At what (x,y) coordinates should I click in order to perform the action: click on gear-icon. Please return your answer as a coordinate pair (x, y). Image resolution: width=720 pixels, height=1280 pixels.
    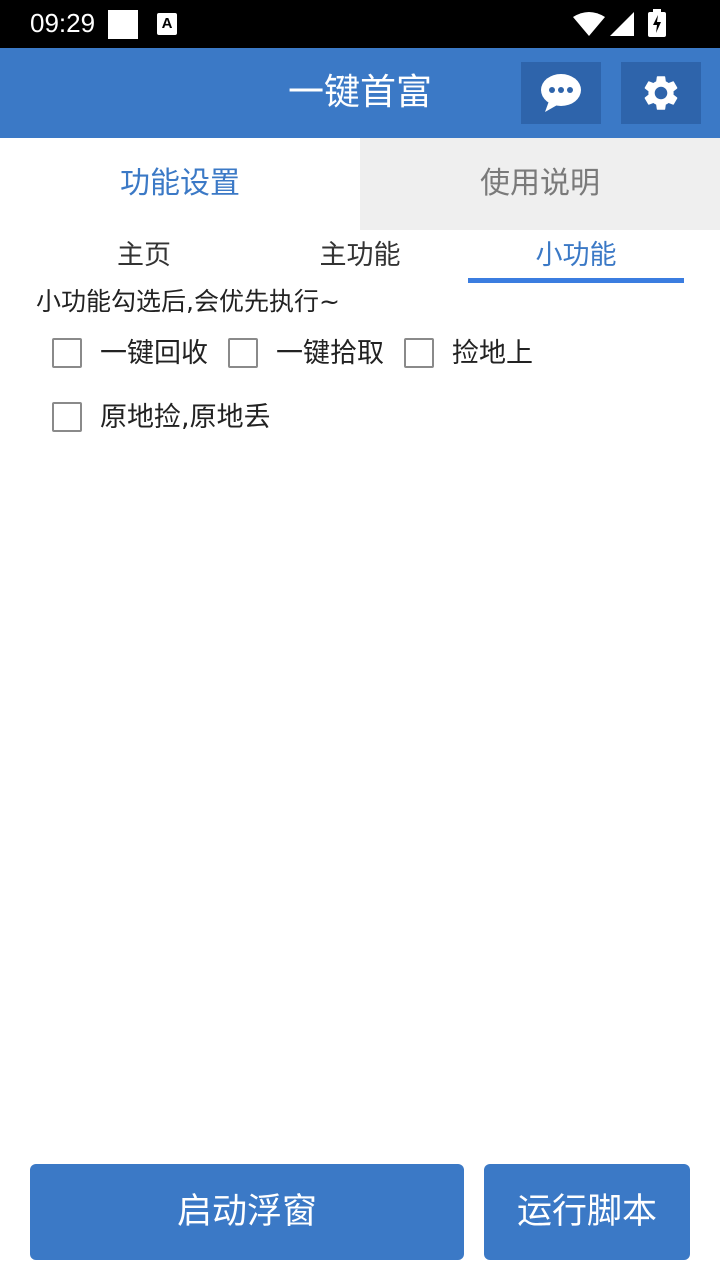
    Looking at the image, I should click on (661, 93).